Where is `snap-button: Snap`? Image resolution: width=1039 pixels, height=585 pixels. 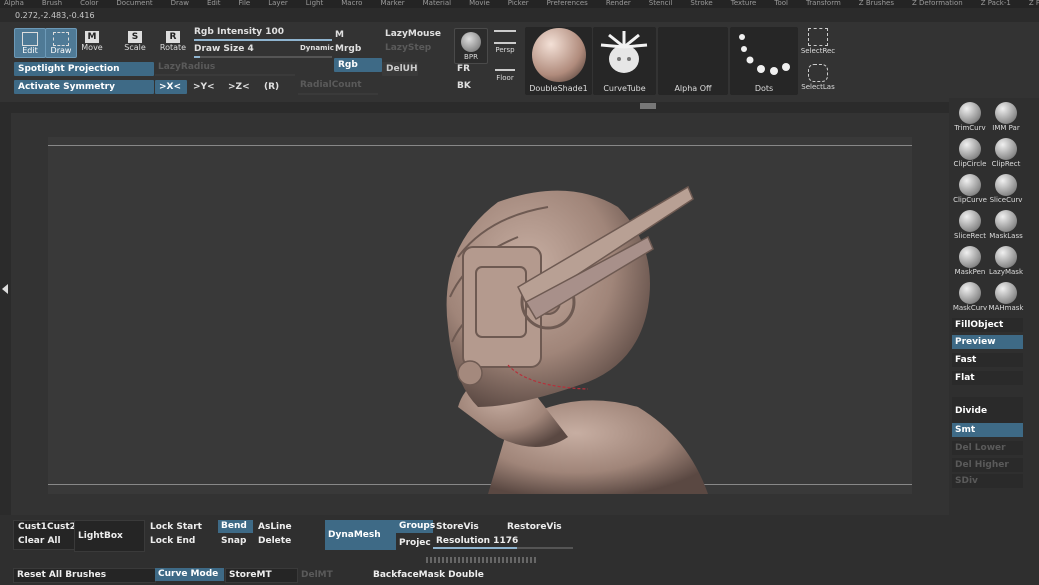 snap-button: Snap is located at coordinates (232, 541).